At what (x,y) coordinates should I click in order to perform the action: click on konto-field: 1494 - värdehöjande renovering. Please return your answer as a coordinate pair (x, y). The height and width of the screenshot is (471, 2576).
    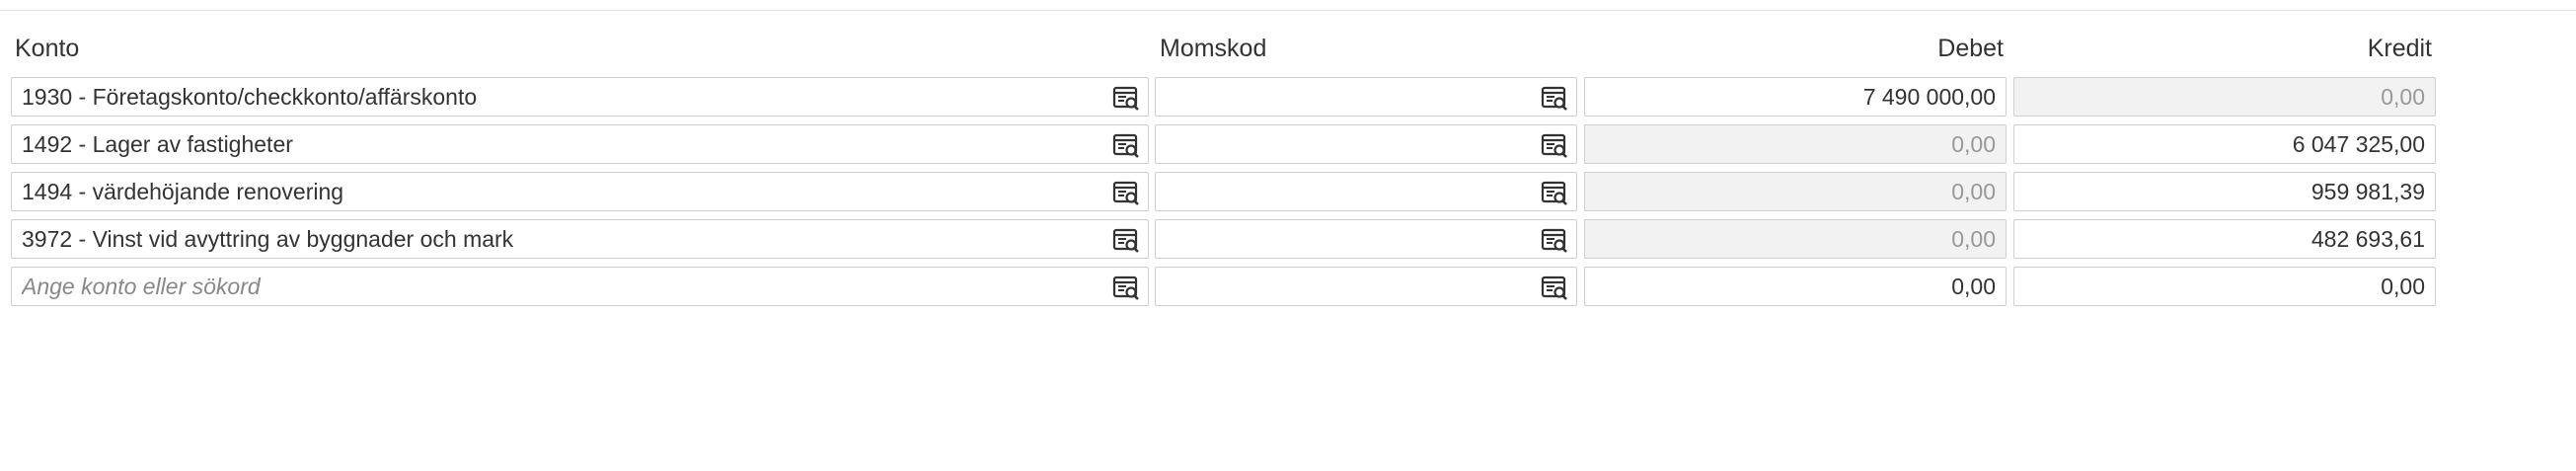
    Looking at the image, I should click on (580, 191).